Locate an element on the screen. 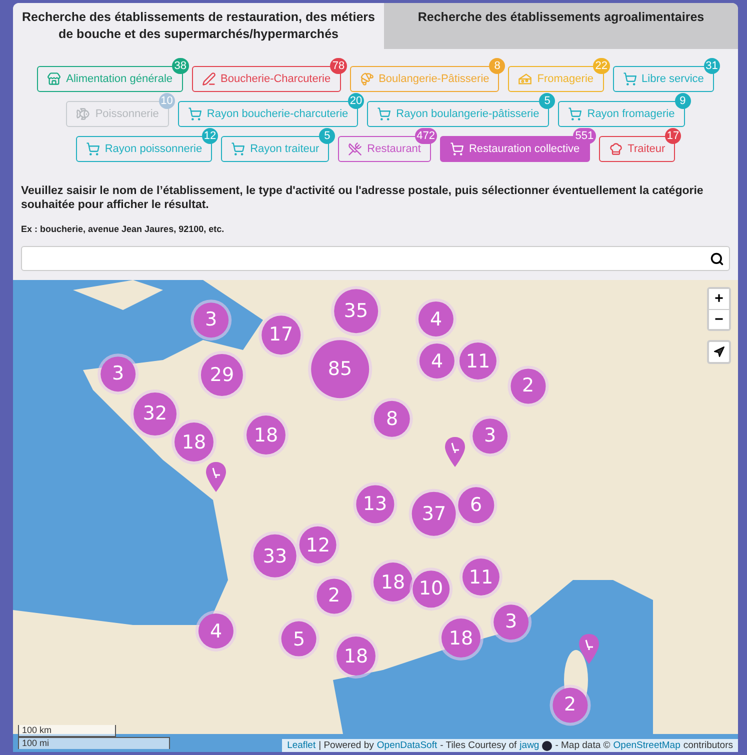 The image size is (747, 755). count-badge: 9 is located at coordinates (682, 101).